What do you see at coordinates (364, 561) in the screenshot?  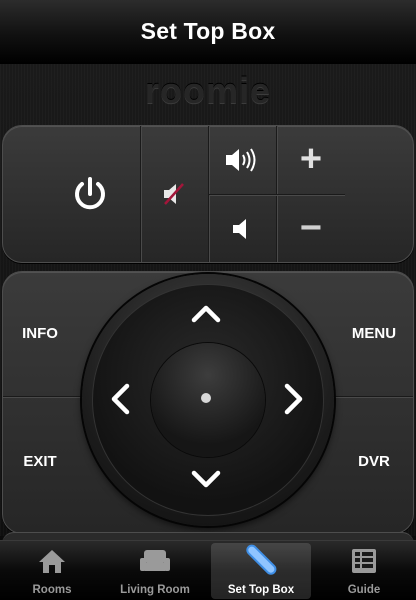 I see `grid-icon` at bounding box center [364, 561].